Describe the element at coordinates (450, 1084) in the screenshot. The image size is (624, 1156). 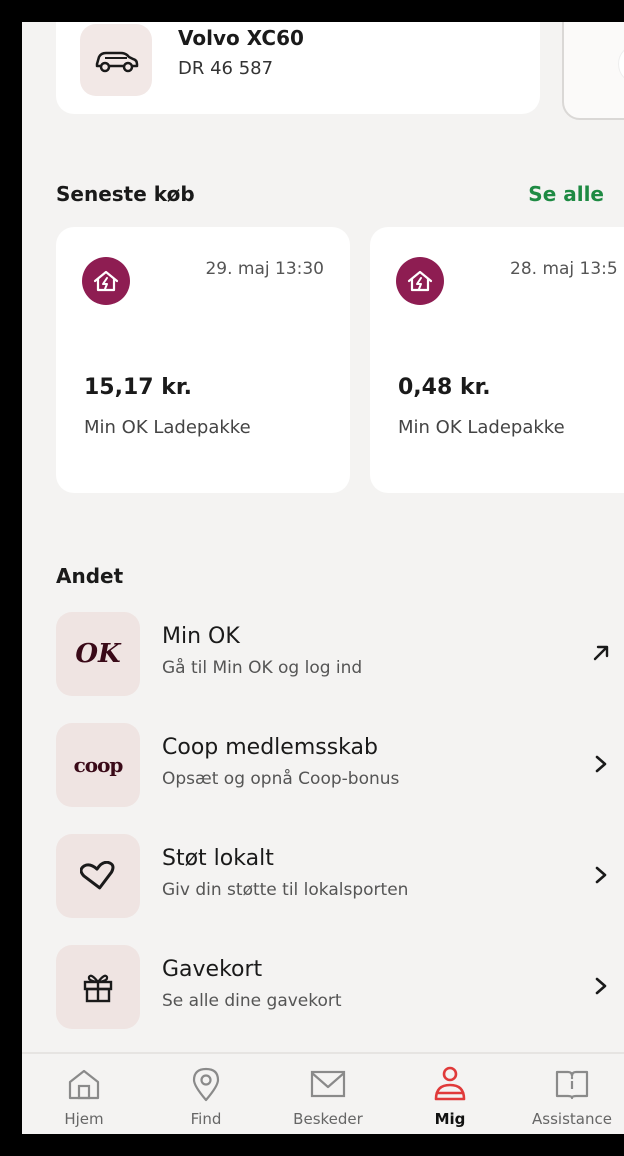
I see `user-icon` at that location.